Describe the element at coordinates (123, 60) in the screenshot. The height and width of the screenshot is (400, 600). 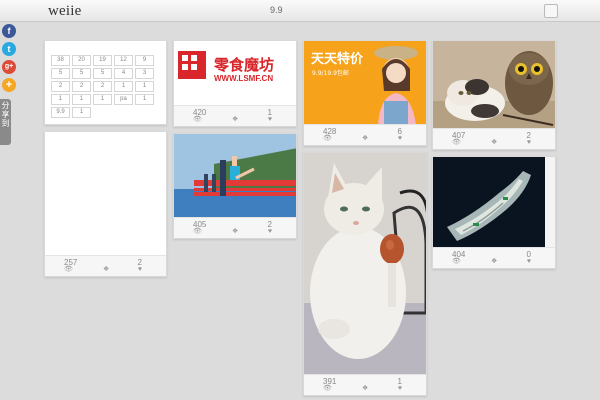
I see `table-cell: 12` at that location.